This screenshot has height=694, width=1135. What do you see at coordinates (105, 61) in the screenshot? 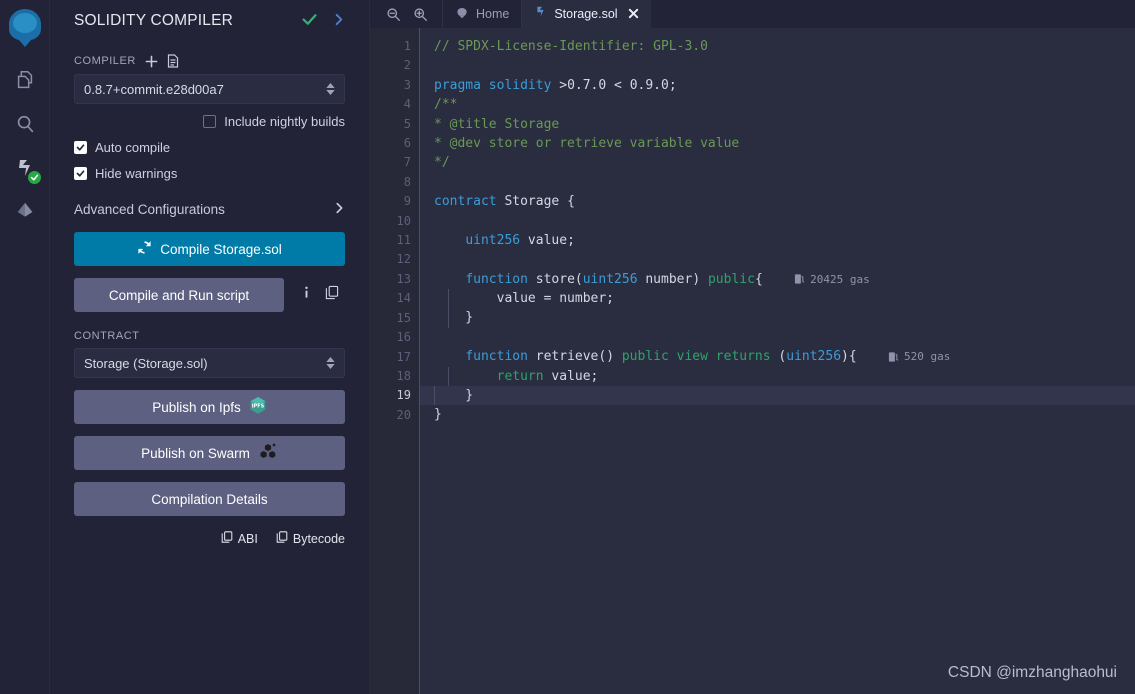
I see `compiler-label-text: COMPILER` at bounding box center [105, 61].